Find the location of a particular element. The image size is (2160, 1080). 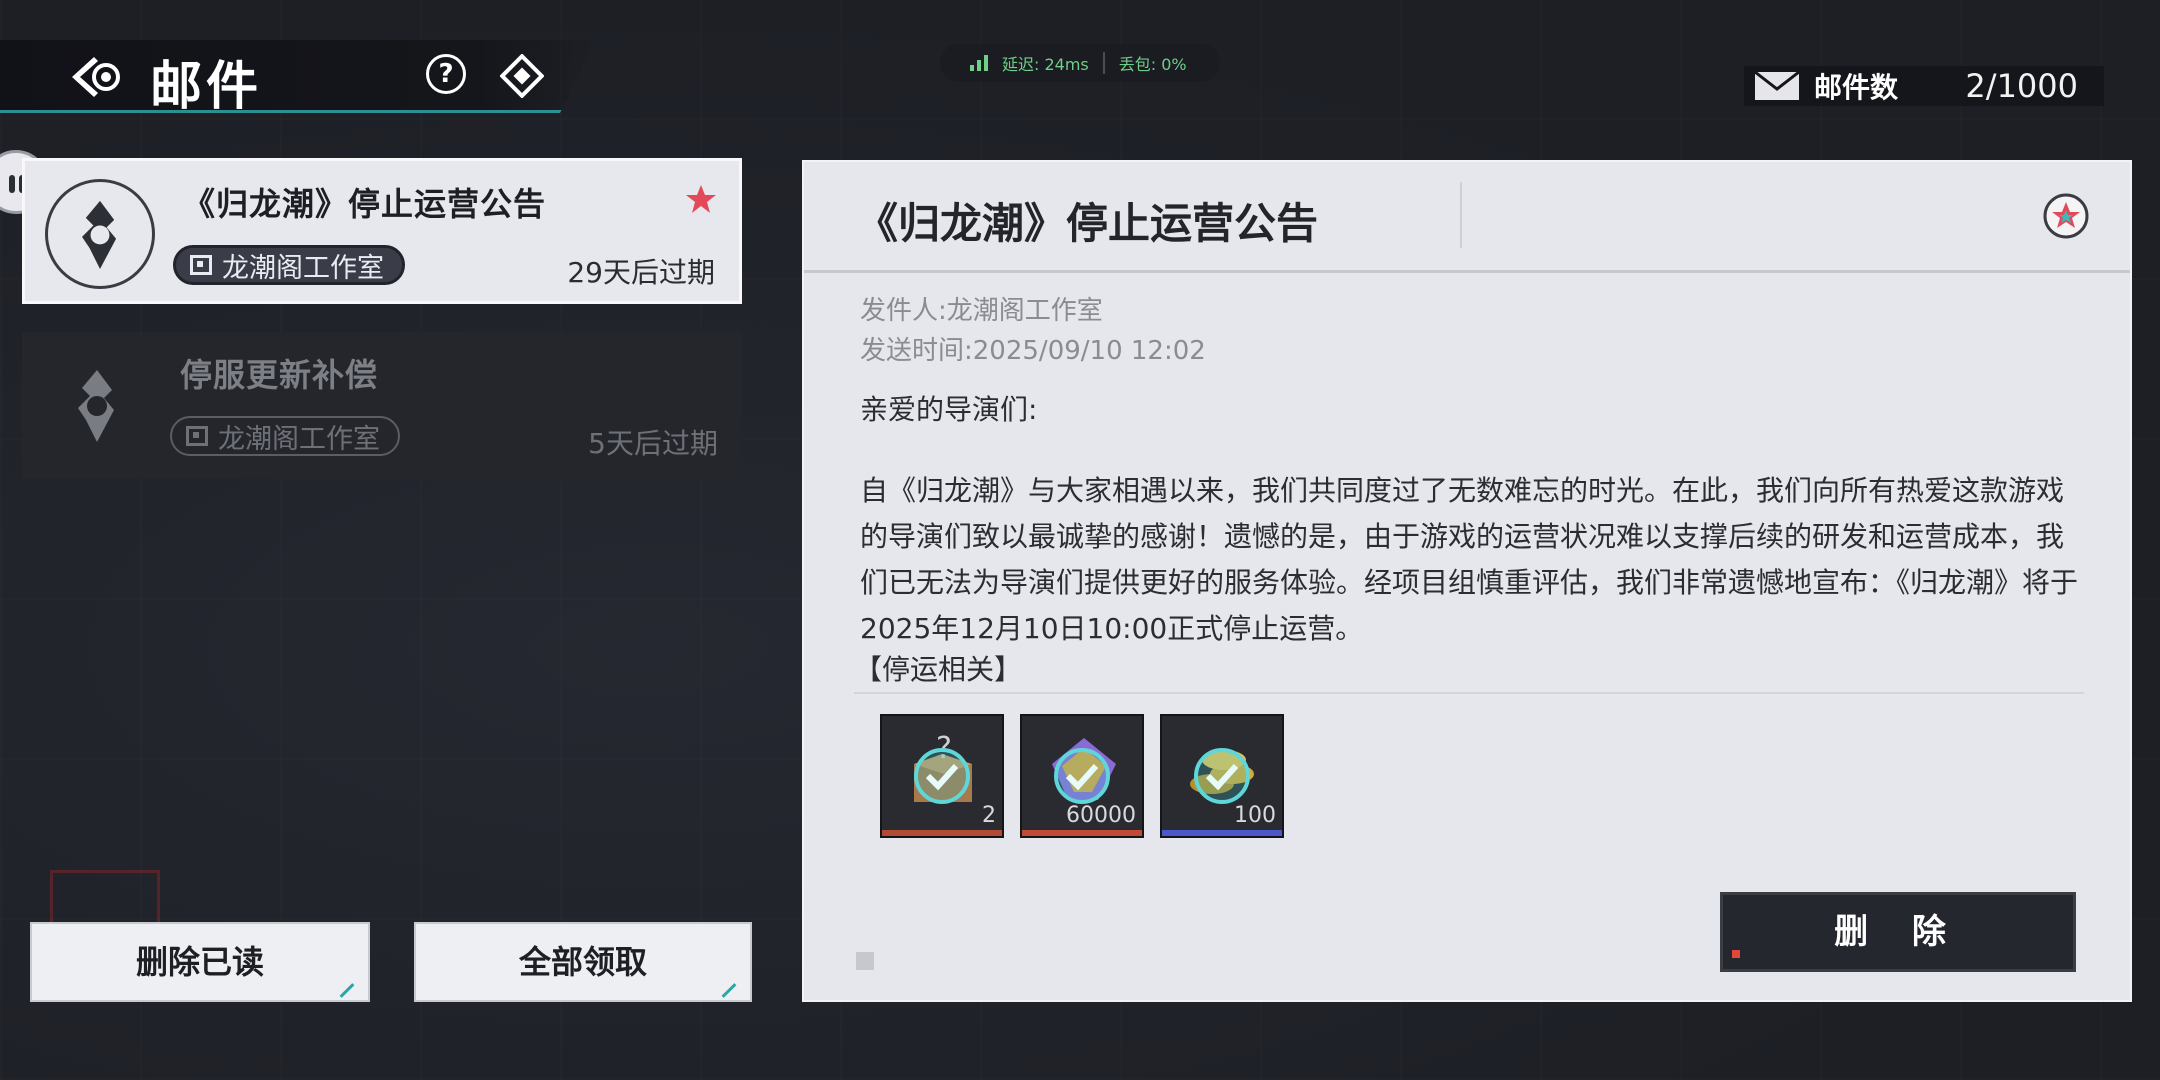

mail-title: 《归龙潮》停止运营公告 is located at coordinates (365, 204).